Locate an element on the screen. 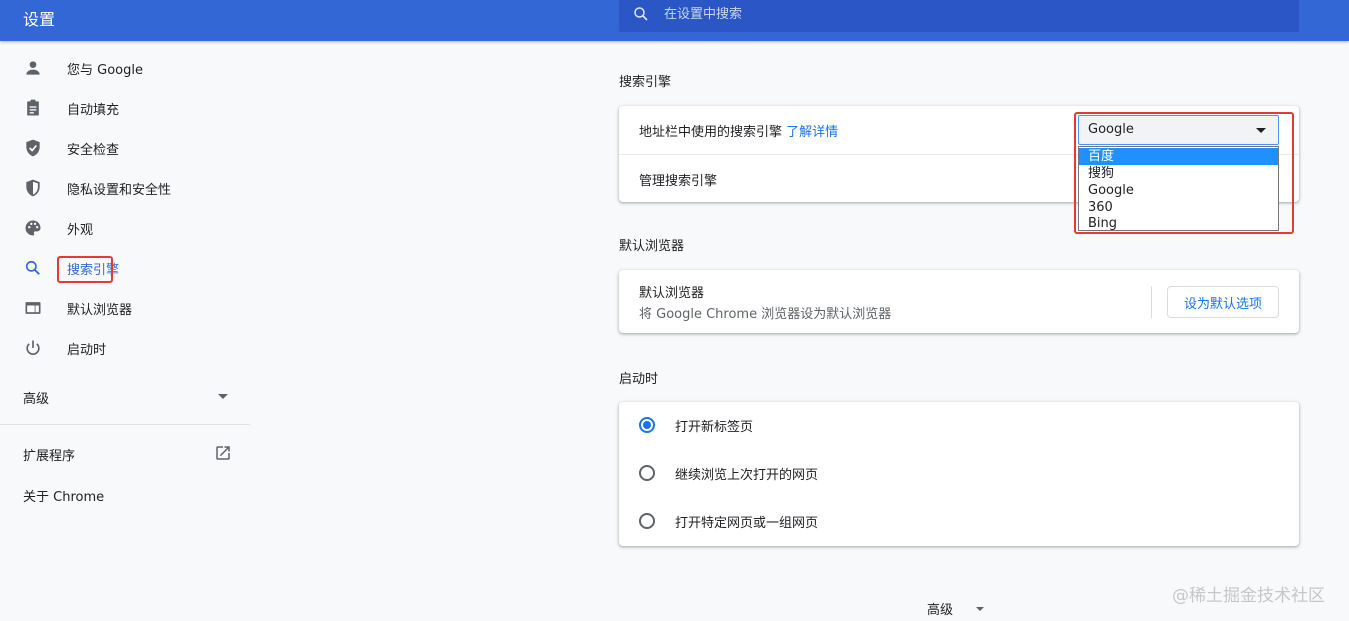 The width and height of the screenshot is (1349, 621). sidebar-item-label: 隐私设置和安全性 is located at coordinates (119, 190).